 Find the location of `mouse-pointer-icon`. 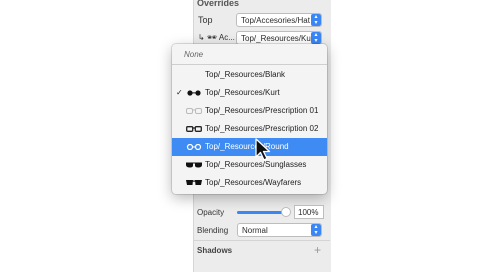

mouse-pointer-icon is located at coordinates (263, 149).